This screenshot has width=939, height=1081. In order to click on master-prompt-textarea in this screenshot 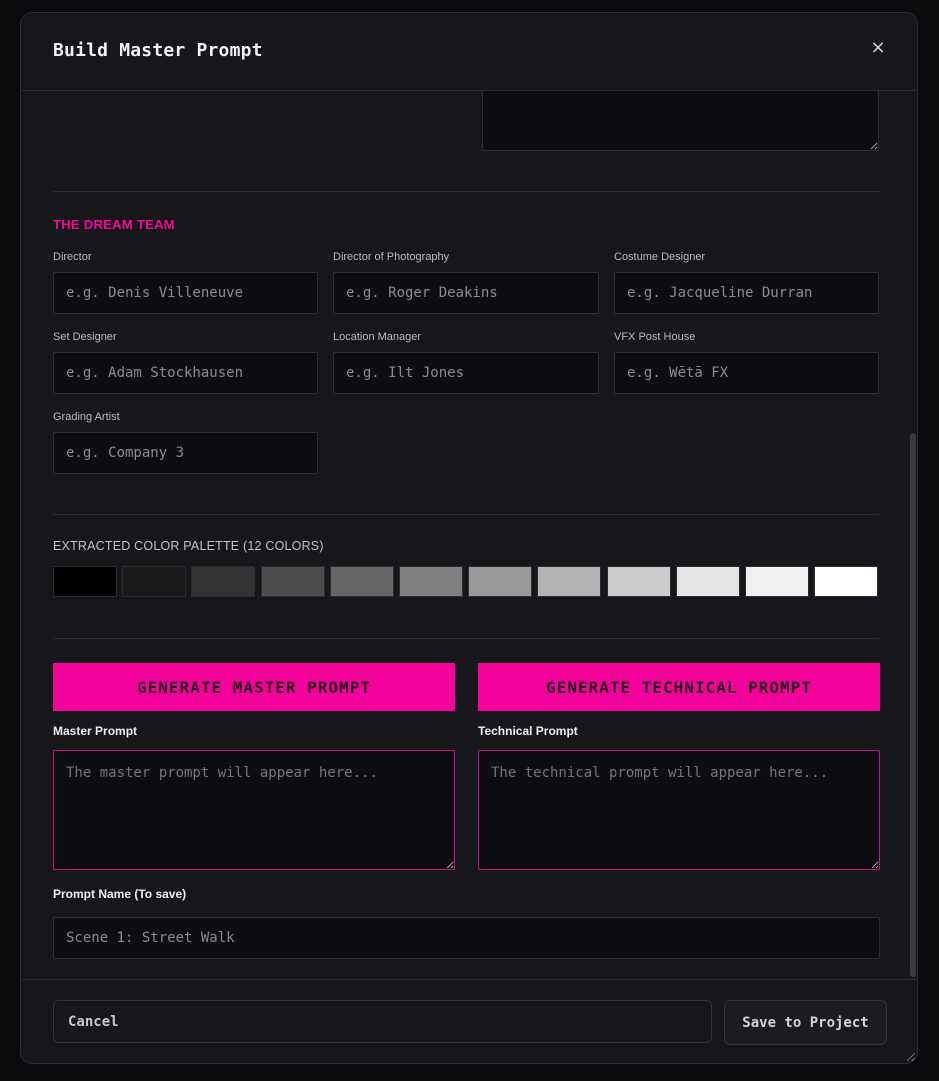, I will do `click(254, 810)`.